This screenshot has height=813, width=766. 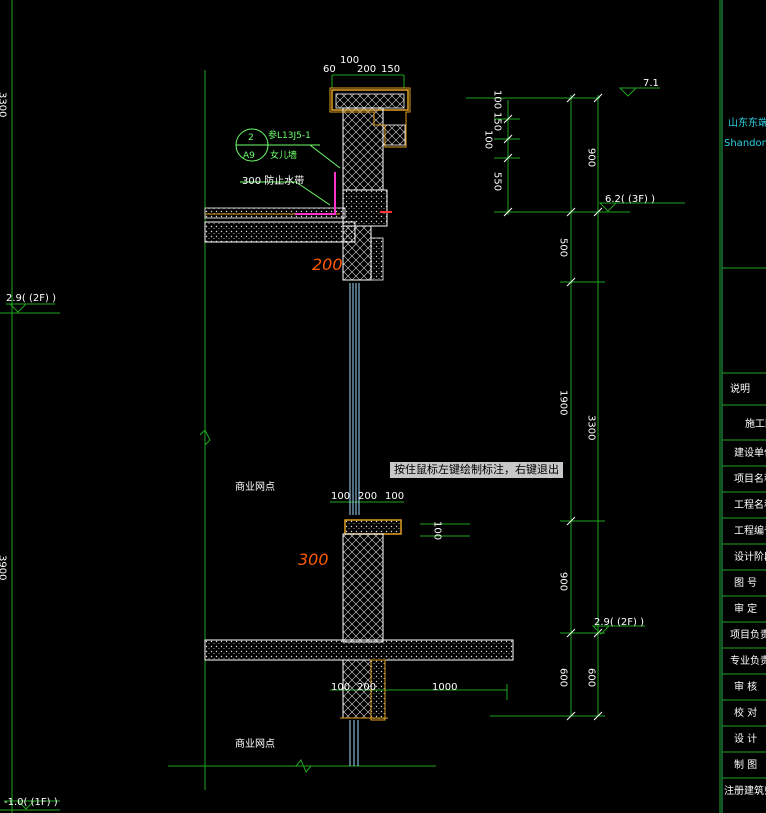 I want to click on tb-row-4: 工程名称, so click(x=750, y=504).